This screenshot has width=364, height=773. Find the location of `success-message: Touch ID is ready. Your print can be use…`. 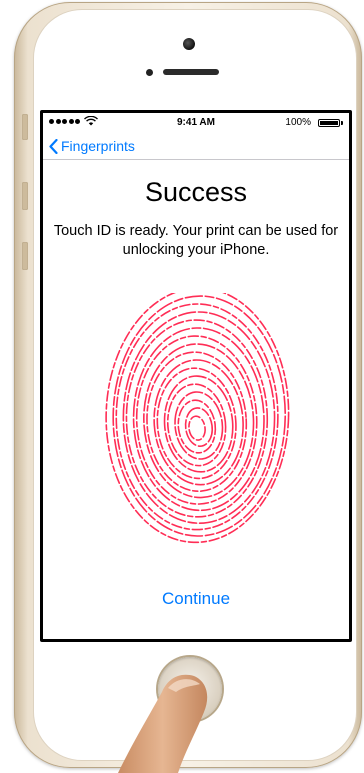

success-message: Touch ID is ready. Your print can be use… is located at coordinates (196, 240).